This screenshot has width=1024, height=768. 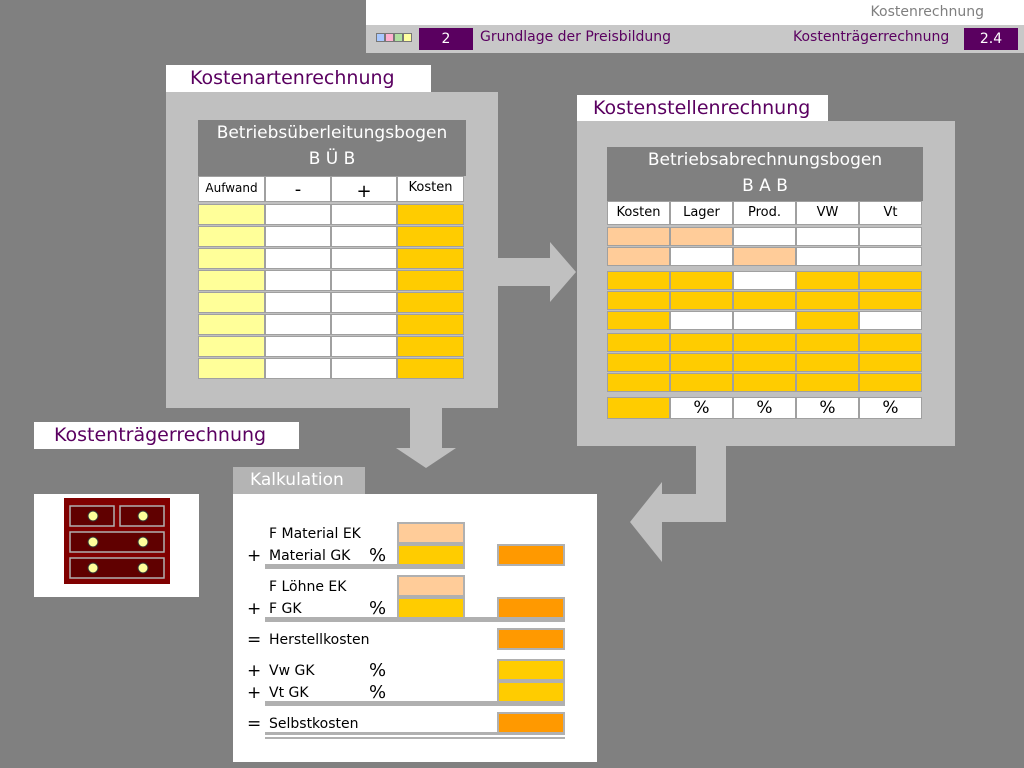 I want to click on bab-percent-base-cell, so click(x=638, y=408).